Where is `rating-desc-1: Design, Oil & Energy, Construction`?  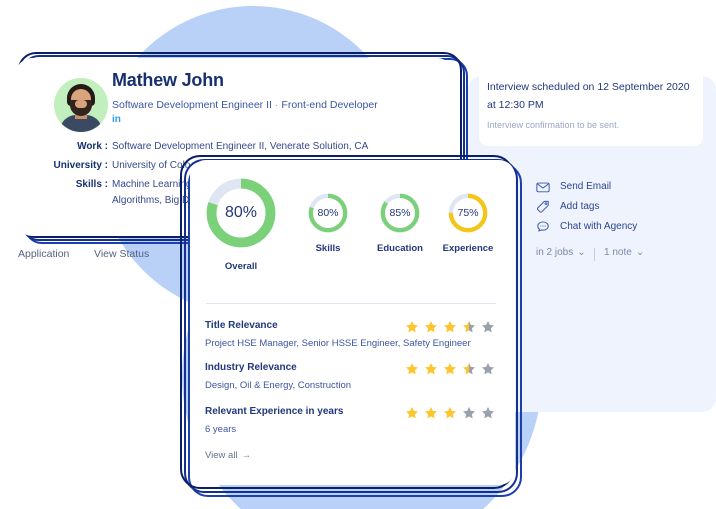
rating-desc-1: Design, Oil & Energy, Construction is located at coordinates (278, 385).